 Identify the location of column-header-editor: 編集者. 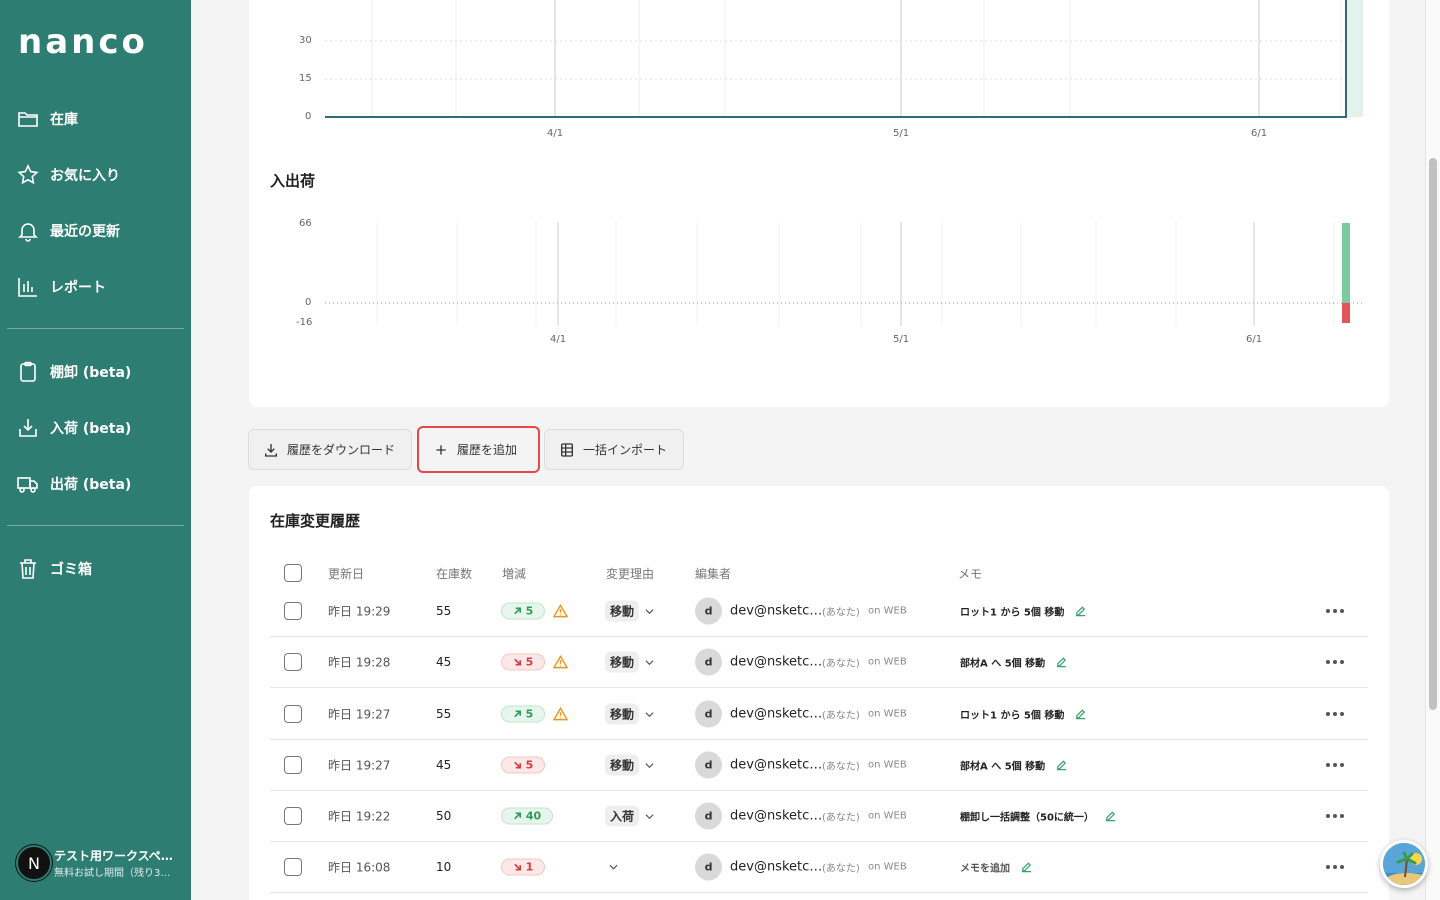
(713, 573).